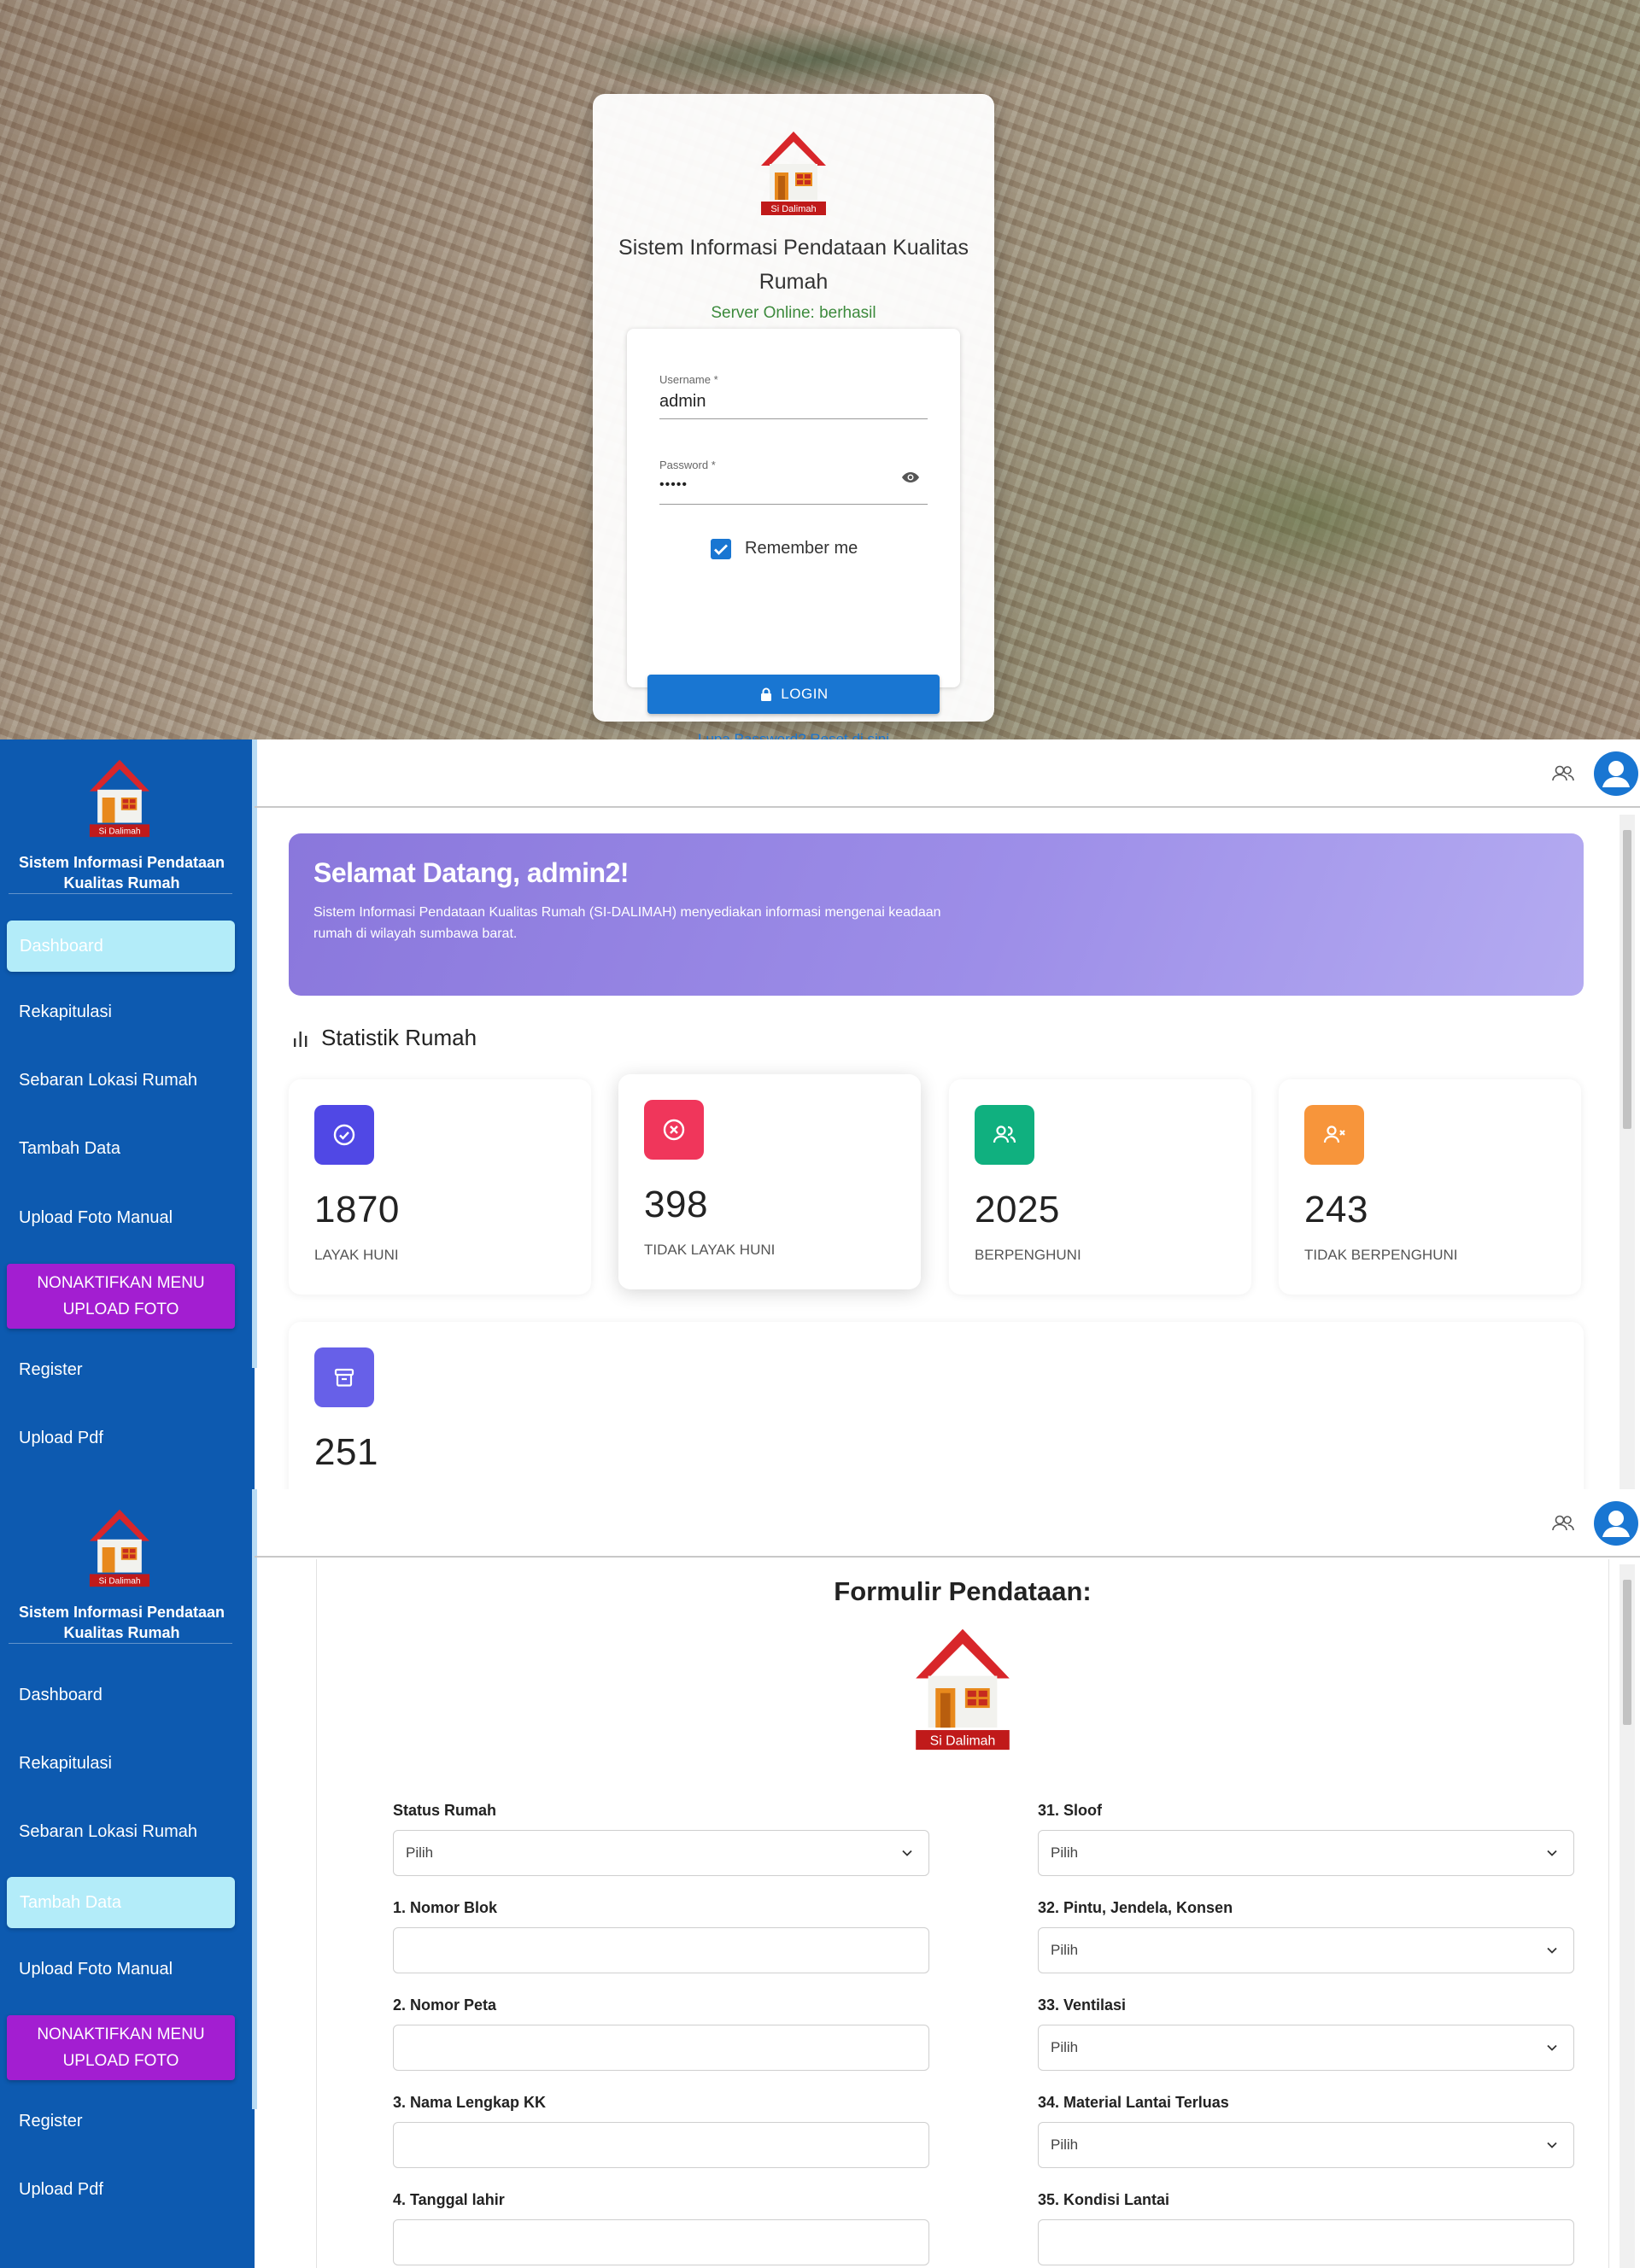  Describe the element at coordinates (357, 1209) in the screenshot. I see `stat-value: 1870` at that location.